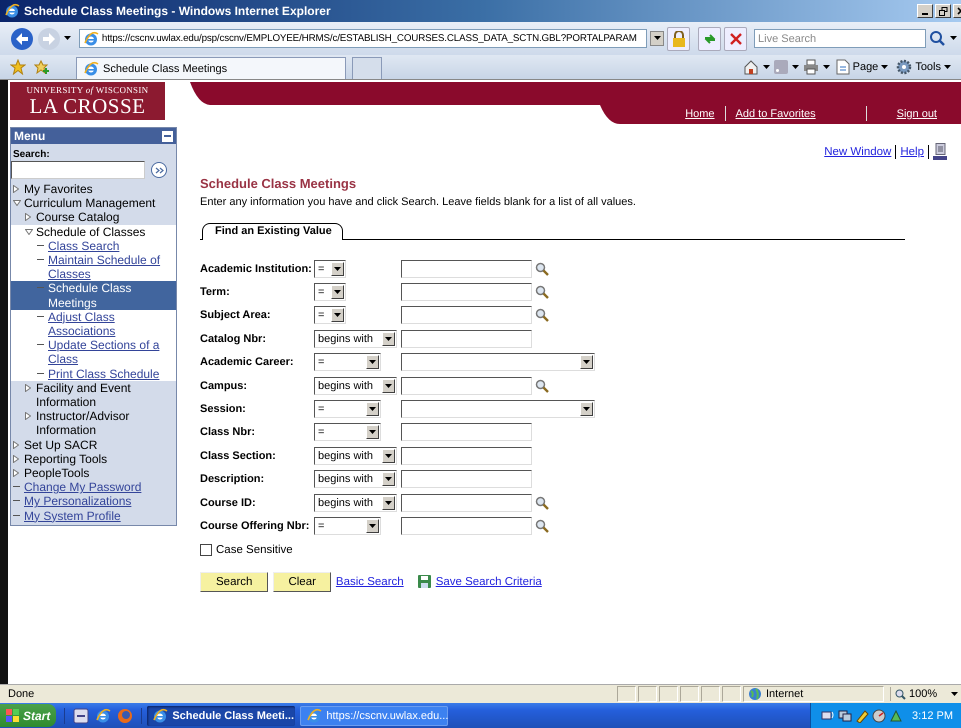 This screenshot has width=961, height=728. I want to click on field-label: Description:, so click(233, 479).